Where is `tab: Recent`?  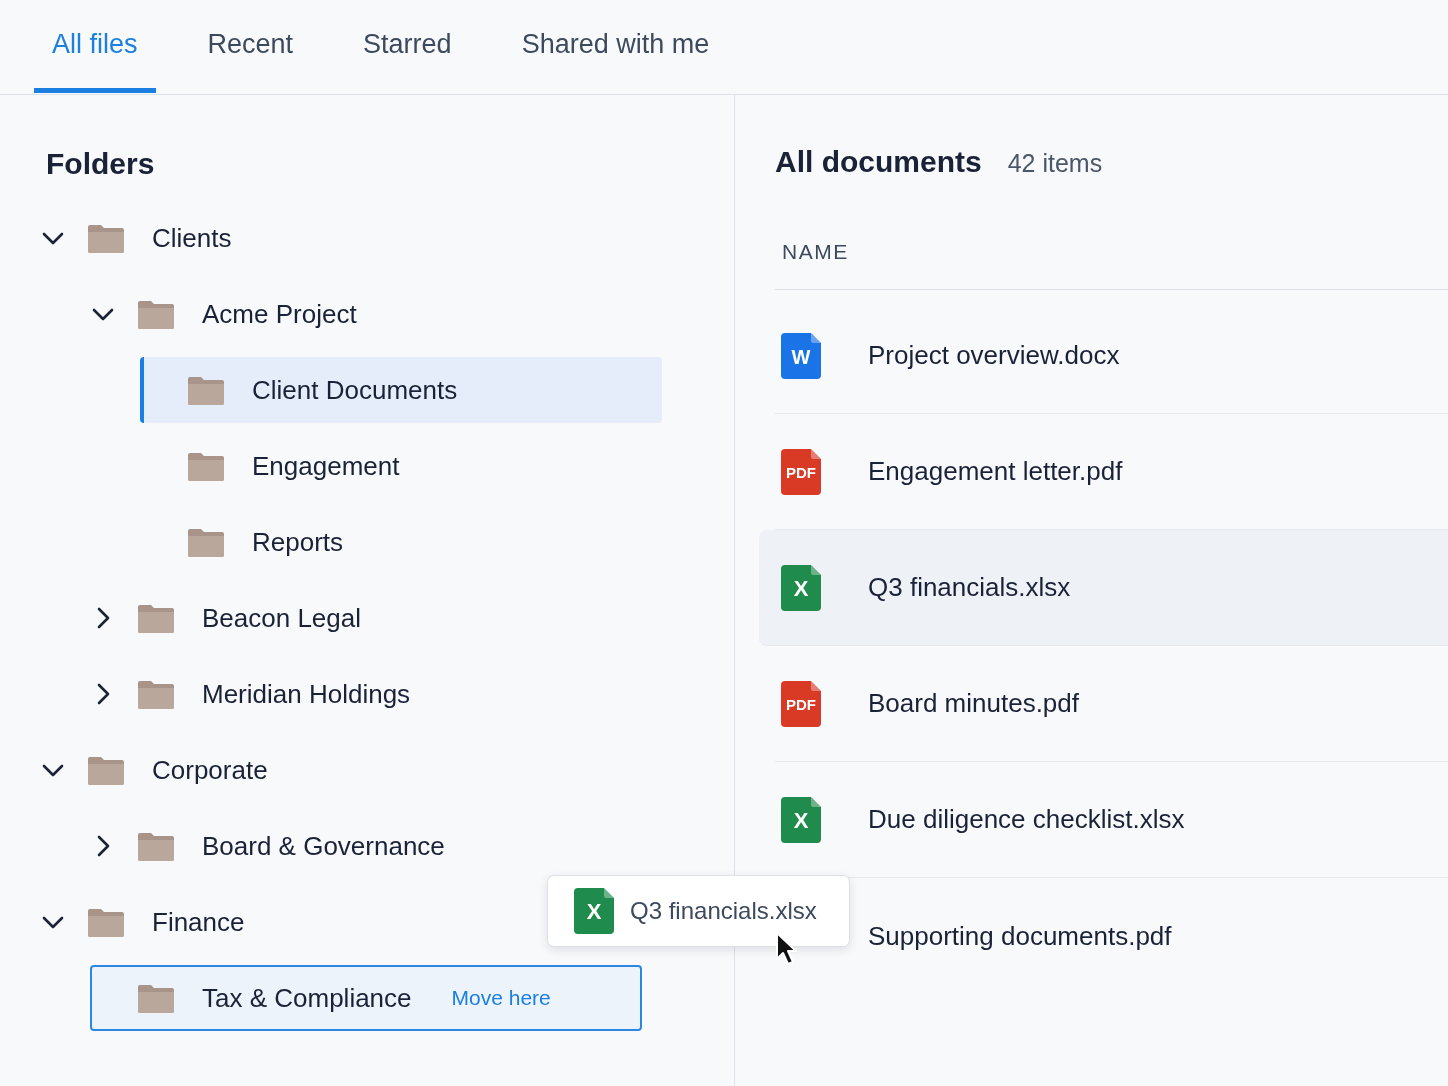 tab: Recent is located at coordinates (250, 46).